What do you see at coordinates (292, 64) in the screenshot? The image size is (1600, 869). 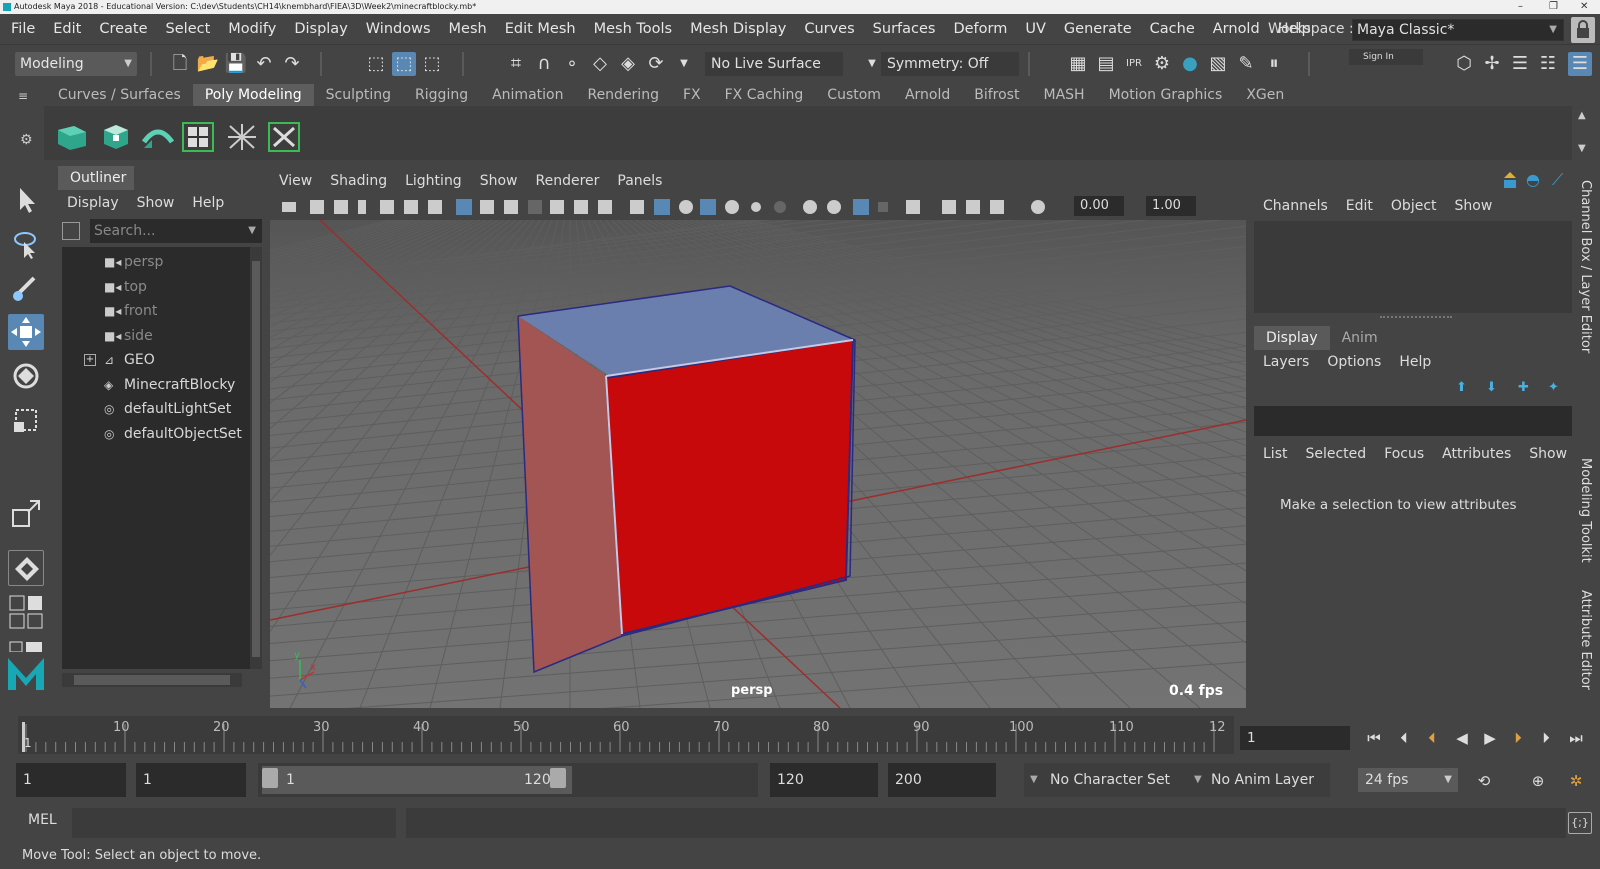 I see `redo-icon: ↷` at bounding box center [292, 64].